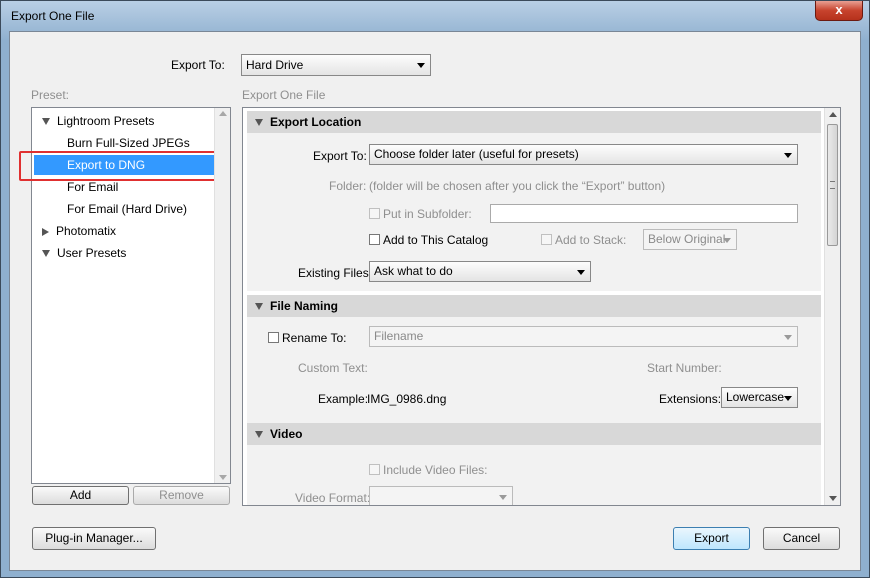 The height and width of the screenshot is (578, 870). What do you see at coordinates (684, 368) in the screenshot?
I see `start-number-label: Start Number:` at bounding box center [684, 368].